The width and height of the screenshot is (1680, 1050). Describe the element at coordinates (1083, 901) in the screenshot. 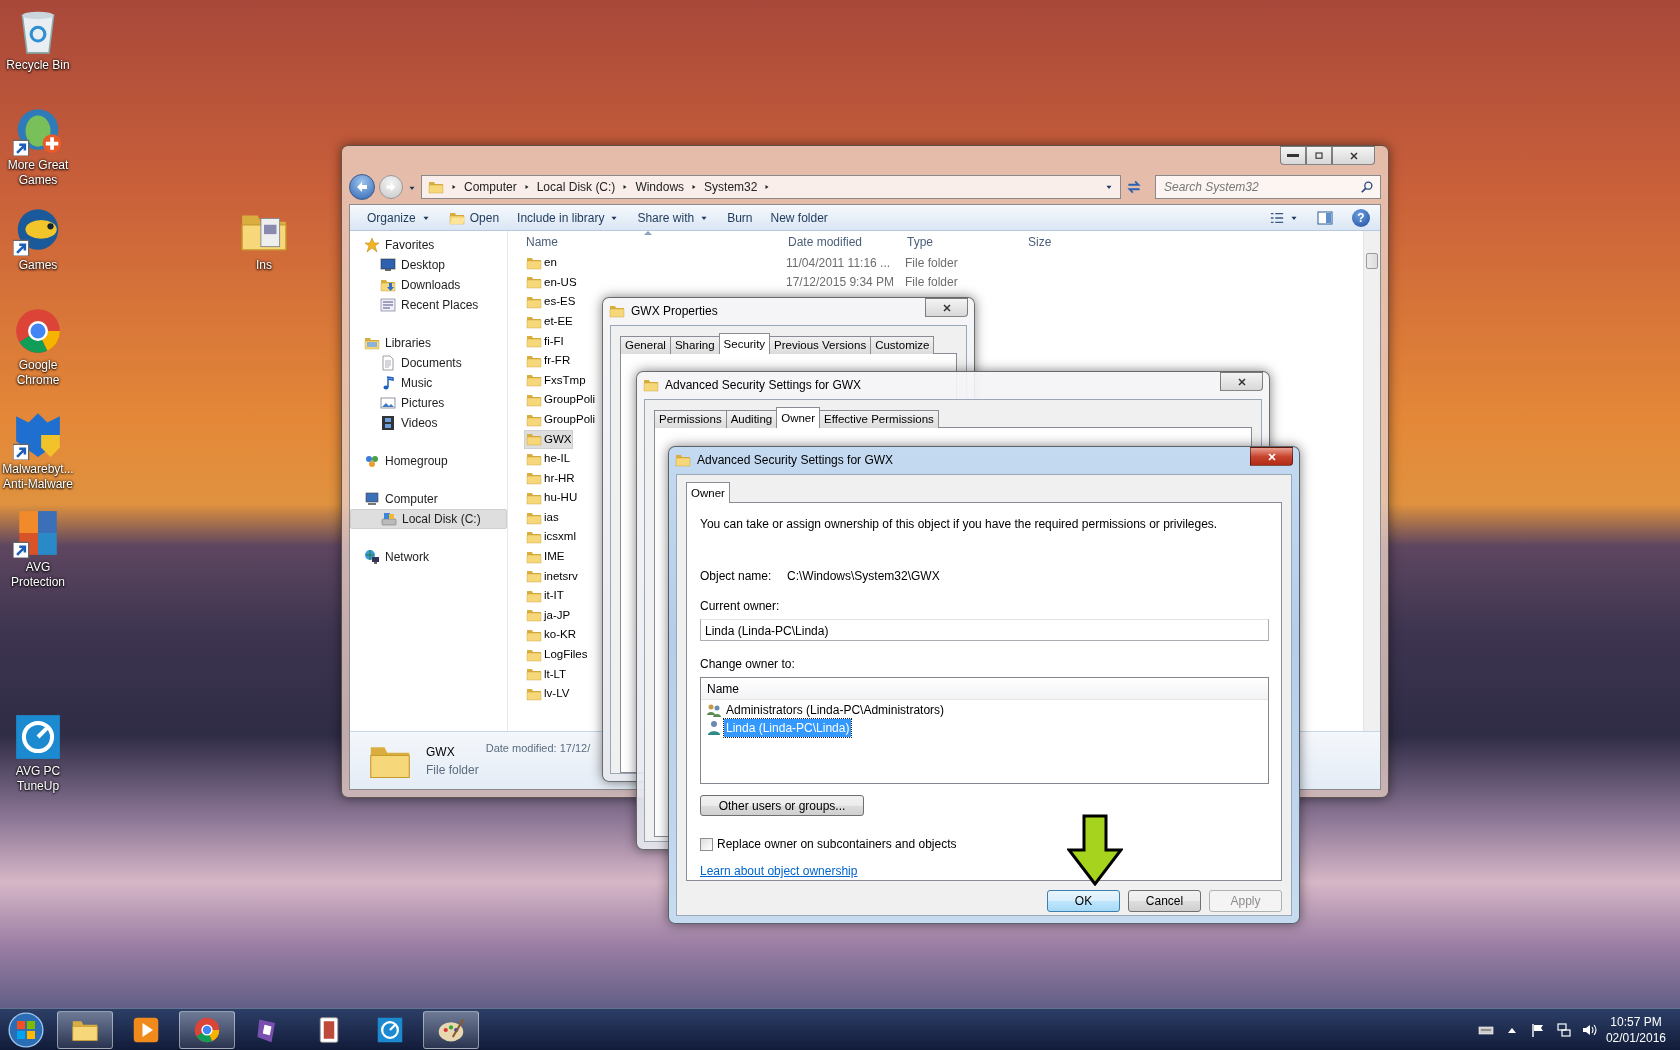

I see `dialog-button: OK` at that location.